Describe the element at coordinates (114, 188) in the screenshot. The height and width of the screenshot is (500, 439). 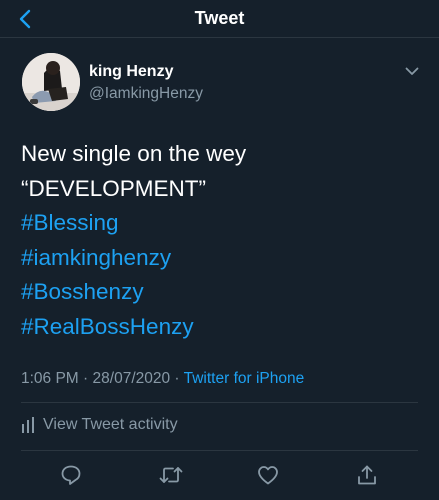
I see `tweet-line: “DEVELOPMENT”` at that location.